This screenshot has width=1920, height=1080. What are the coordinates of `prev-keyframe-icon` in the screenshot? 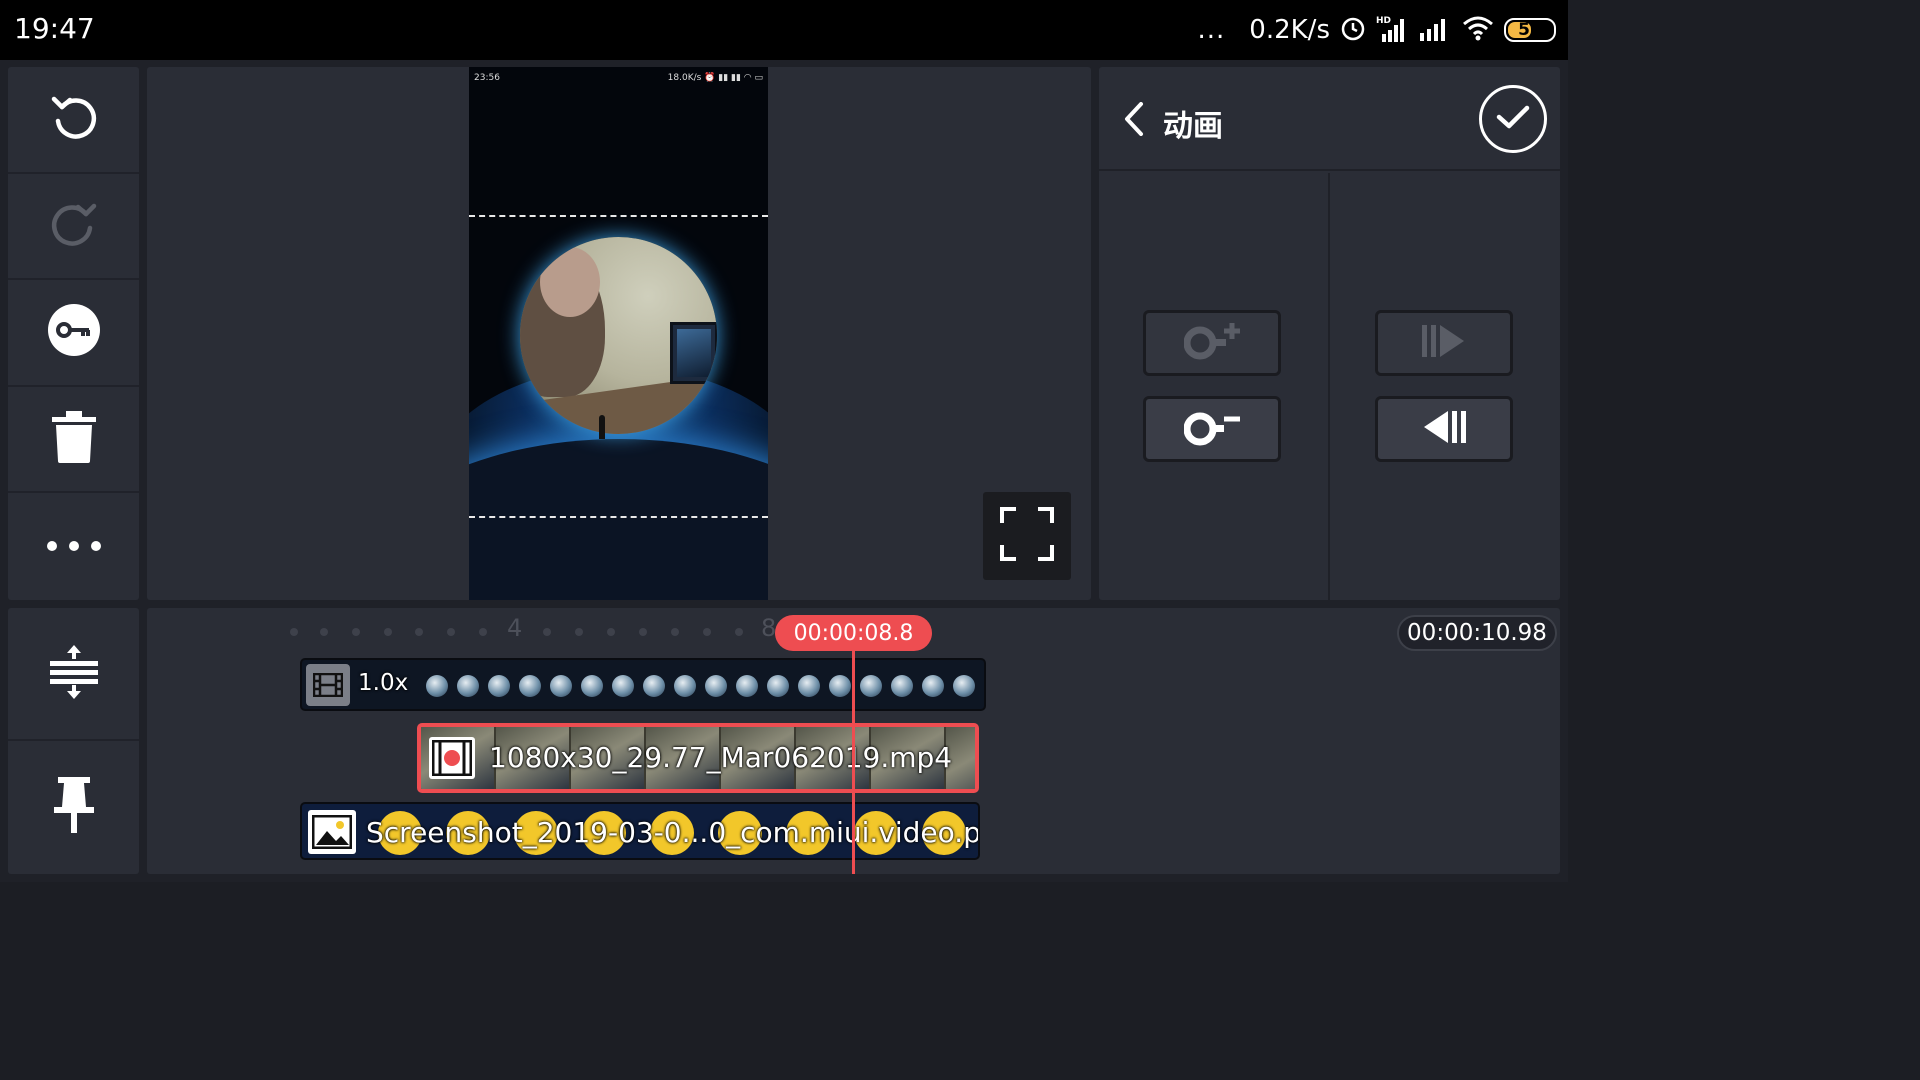 It's located at (1444, 429).